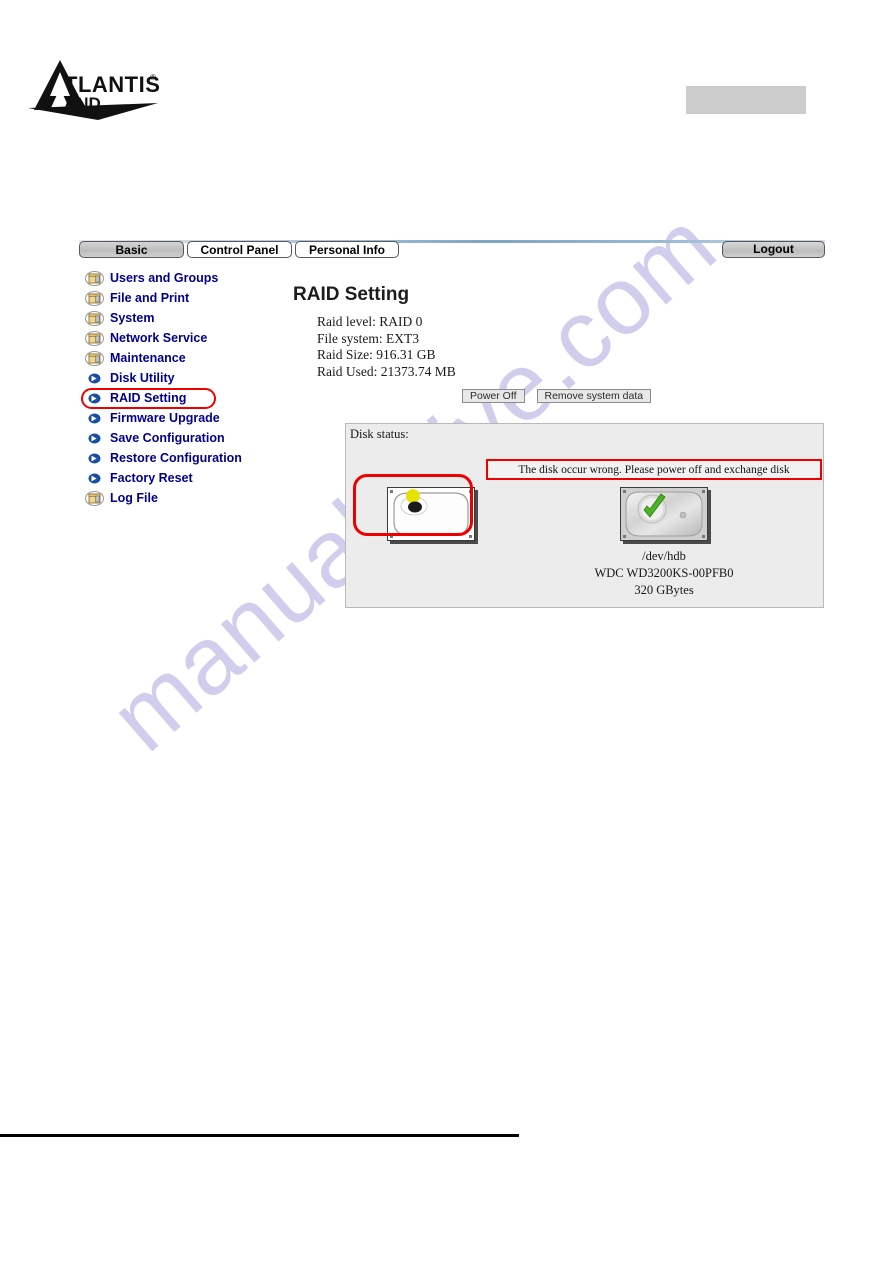 The image size is (893, 1263). What do you see at coordinates (452, 250) in the screenshot?
I see `tab-bar: Basic Control Panel Personal Info Logout` at bounding box center [452, 250].